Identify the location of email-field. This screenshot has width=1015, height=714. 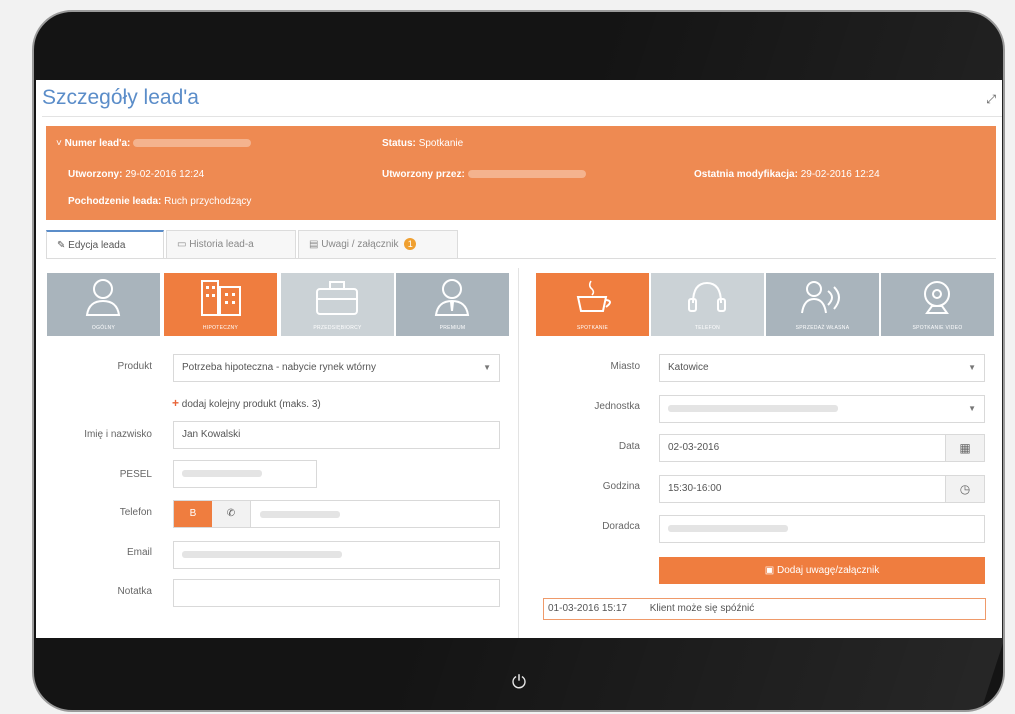
(336, 555).